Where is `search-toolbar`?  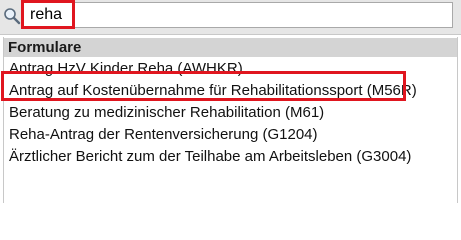
search-toolbar is located at coordinates (230, 17).